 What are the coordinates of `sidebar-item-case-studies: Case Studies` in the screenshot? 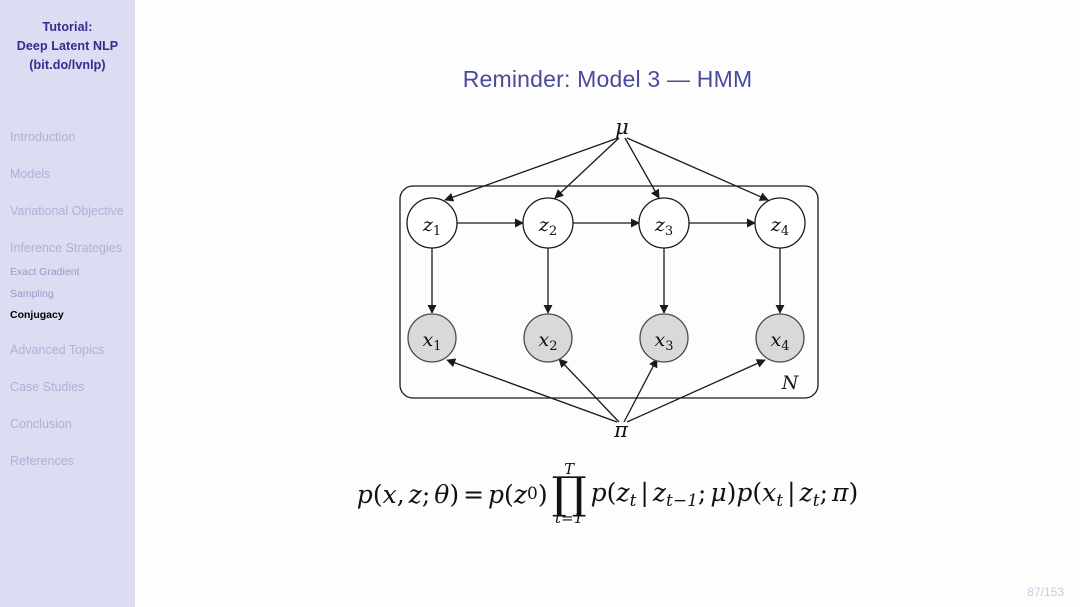 It's located at (67, 387).